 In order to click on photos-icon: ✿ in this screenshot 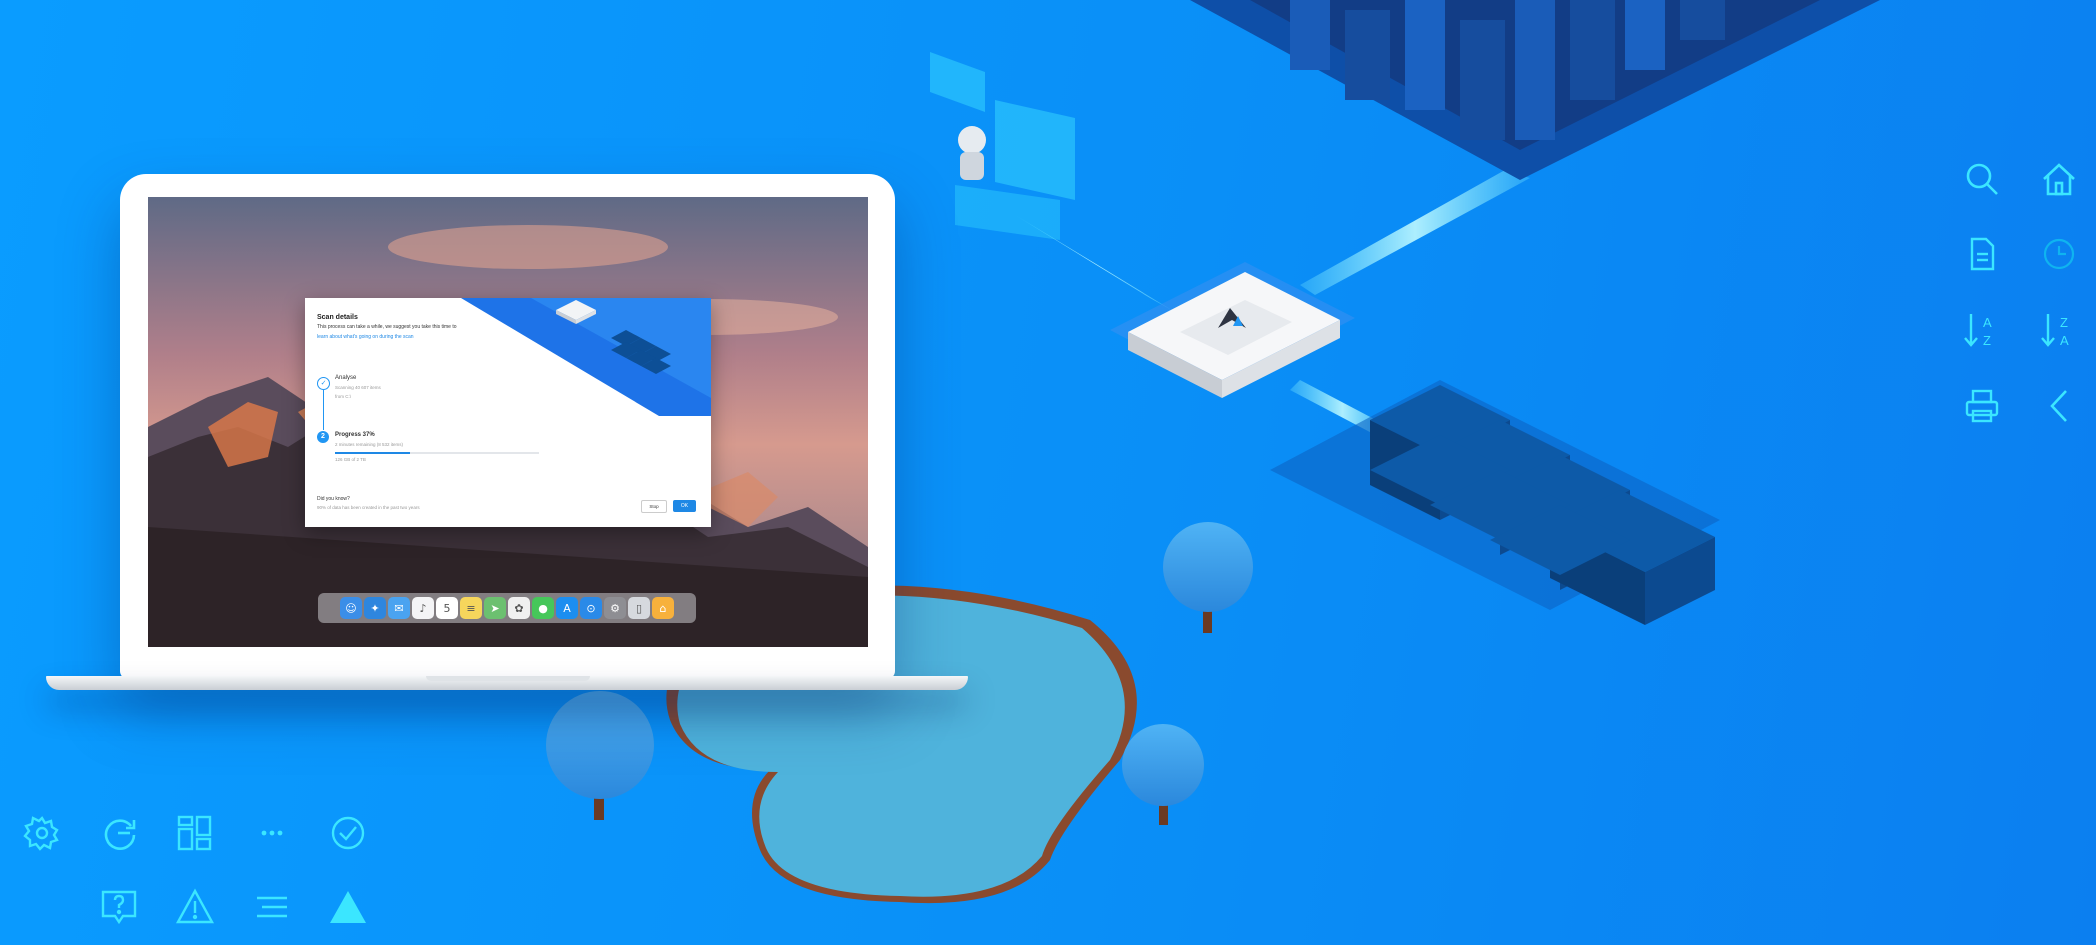, I will do `click(519, 608)`.